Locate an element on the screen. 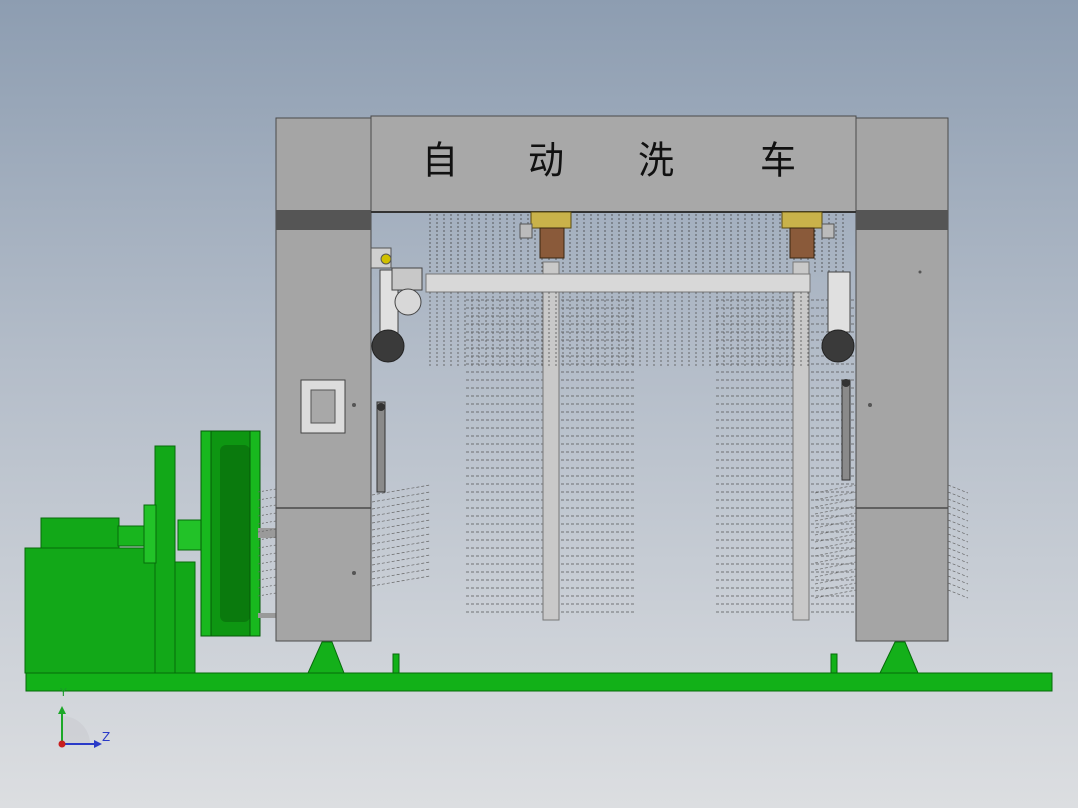 The width and height of the screenshot is (1078, 808). cable-reel-core is located at coordinates (235, 533).